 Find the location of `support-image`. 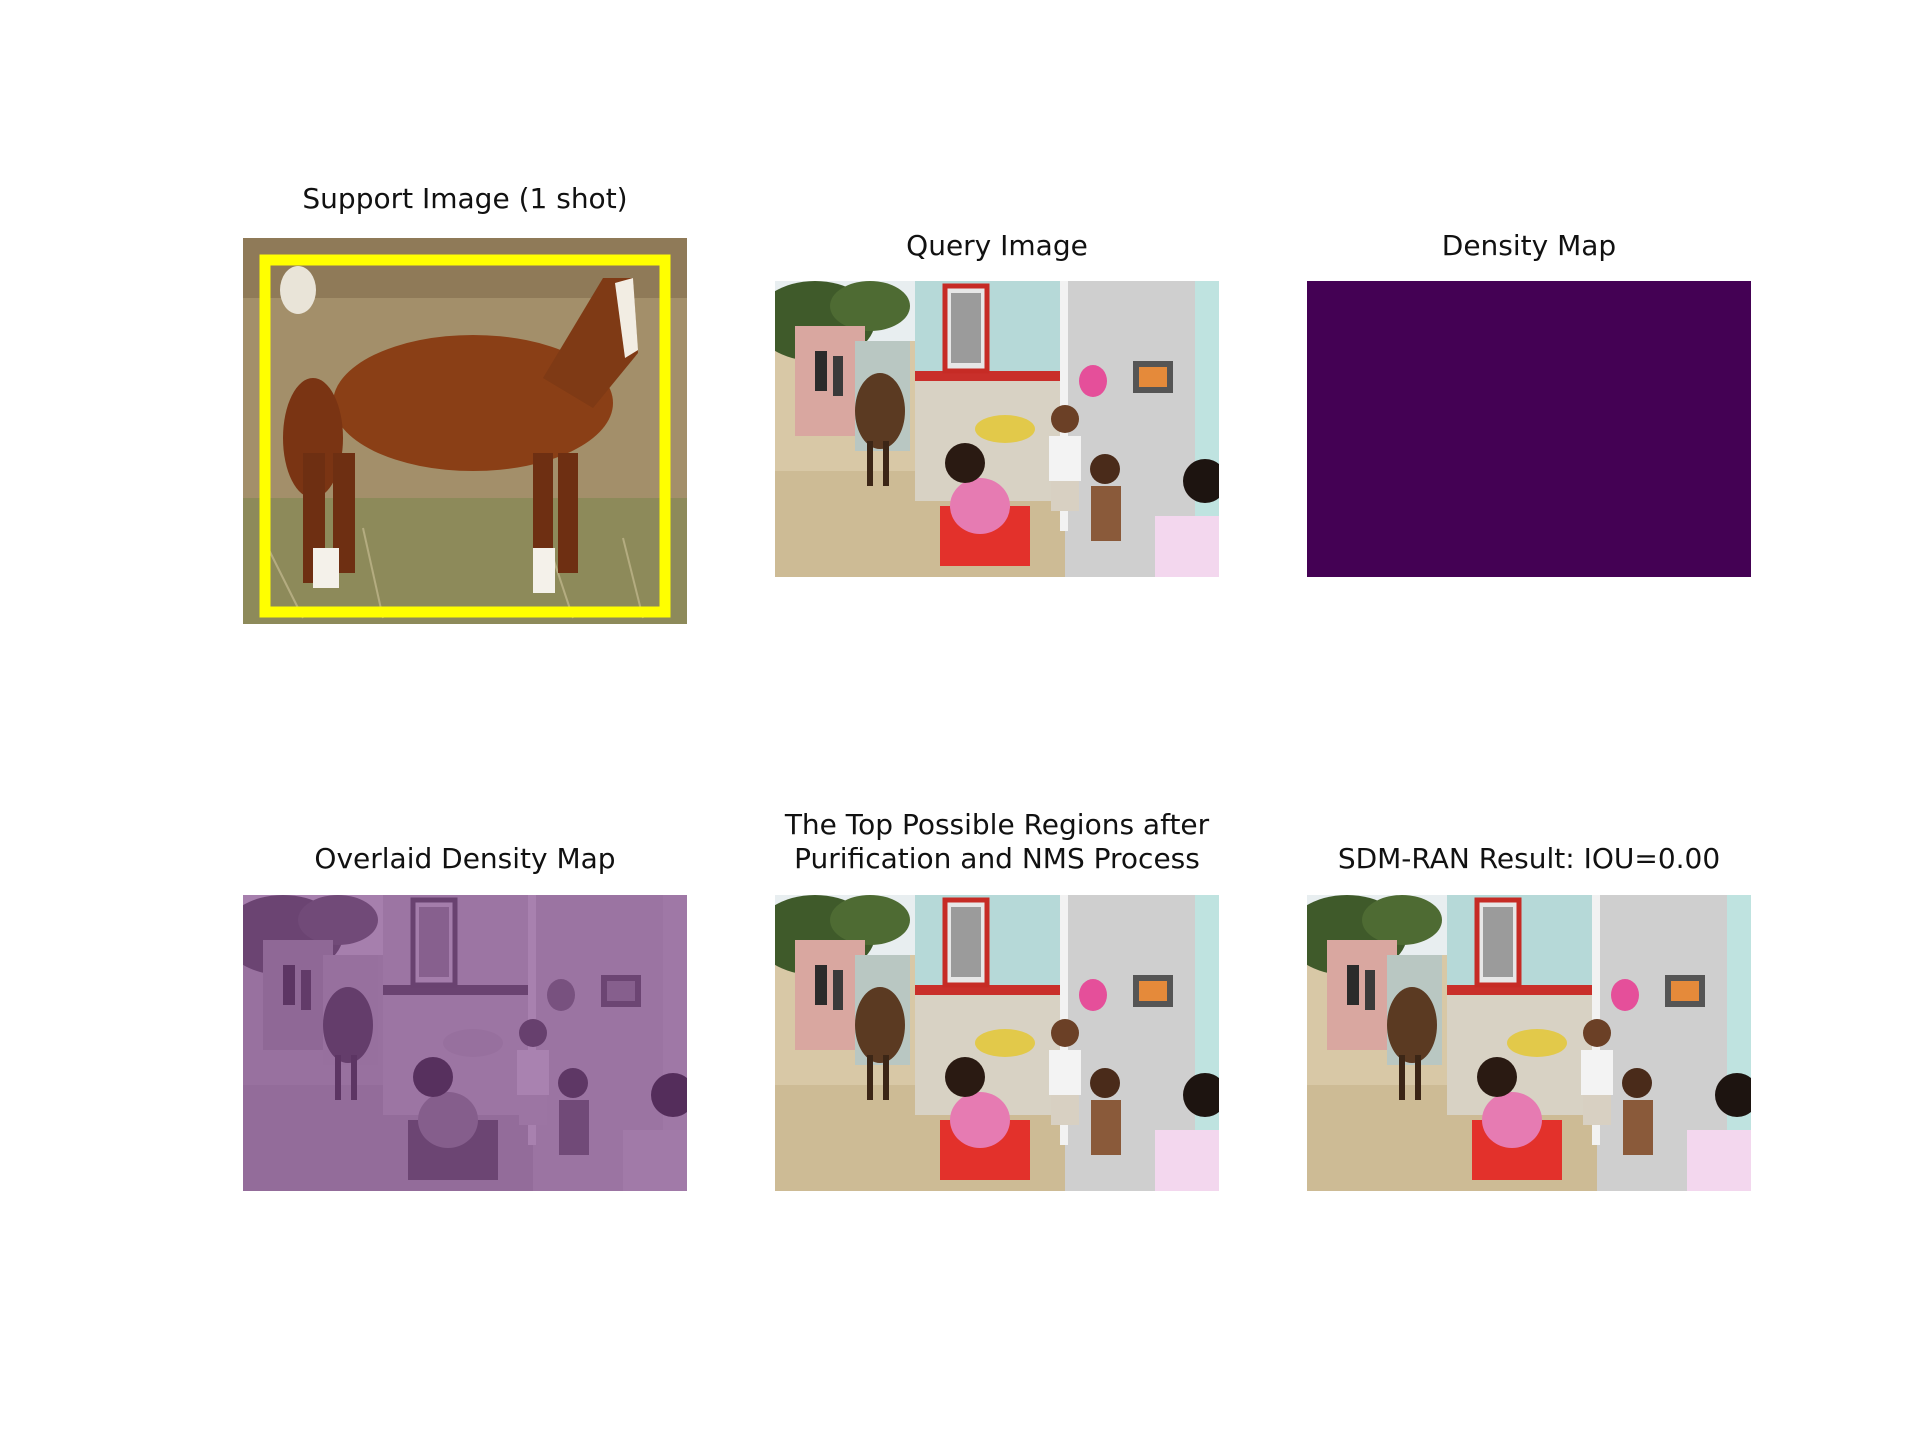

support-image is located at coordinates (465, 431).